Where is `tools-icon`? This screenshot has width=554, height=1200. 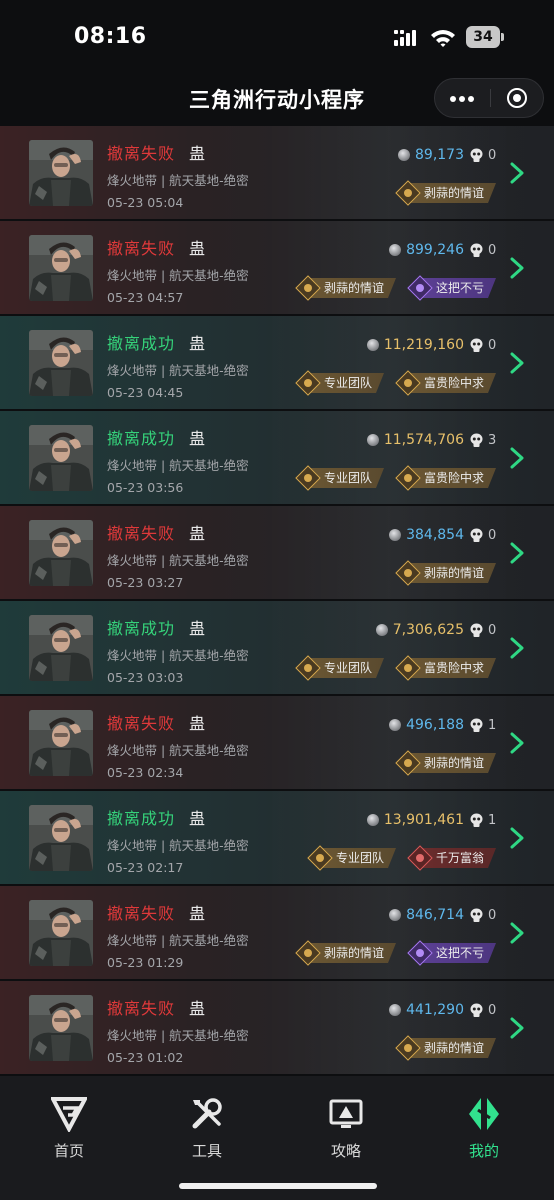
tools-icon is located at coordinates (207, 1113).